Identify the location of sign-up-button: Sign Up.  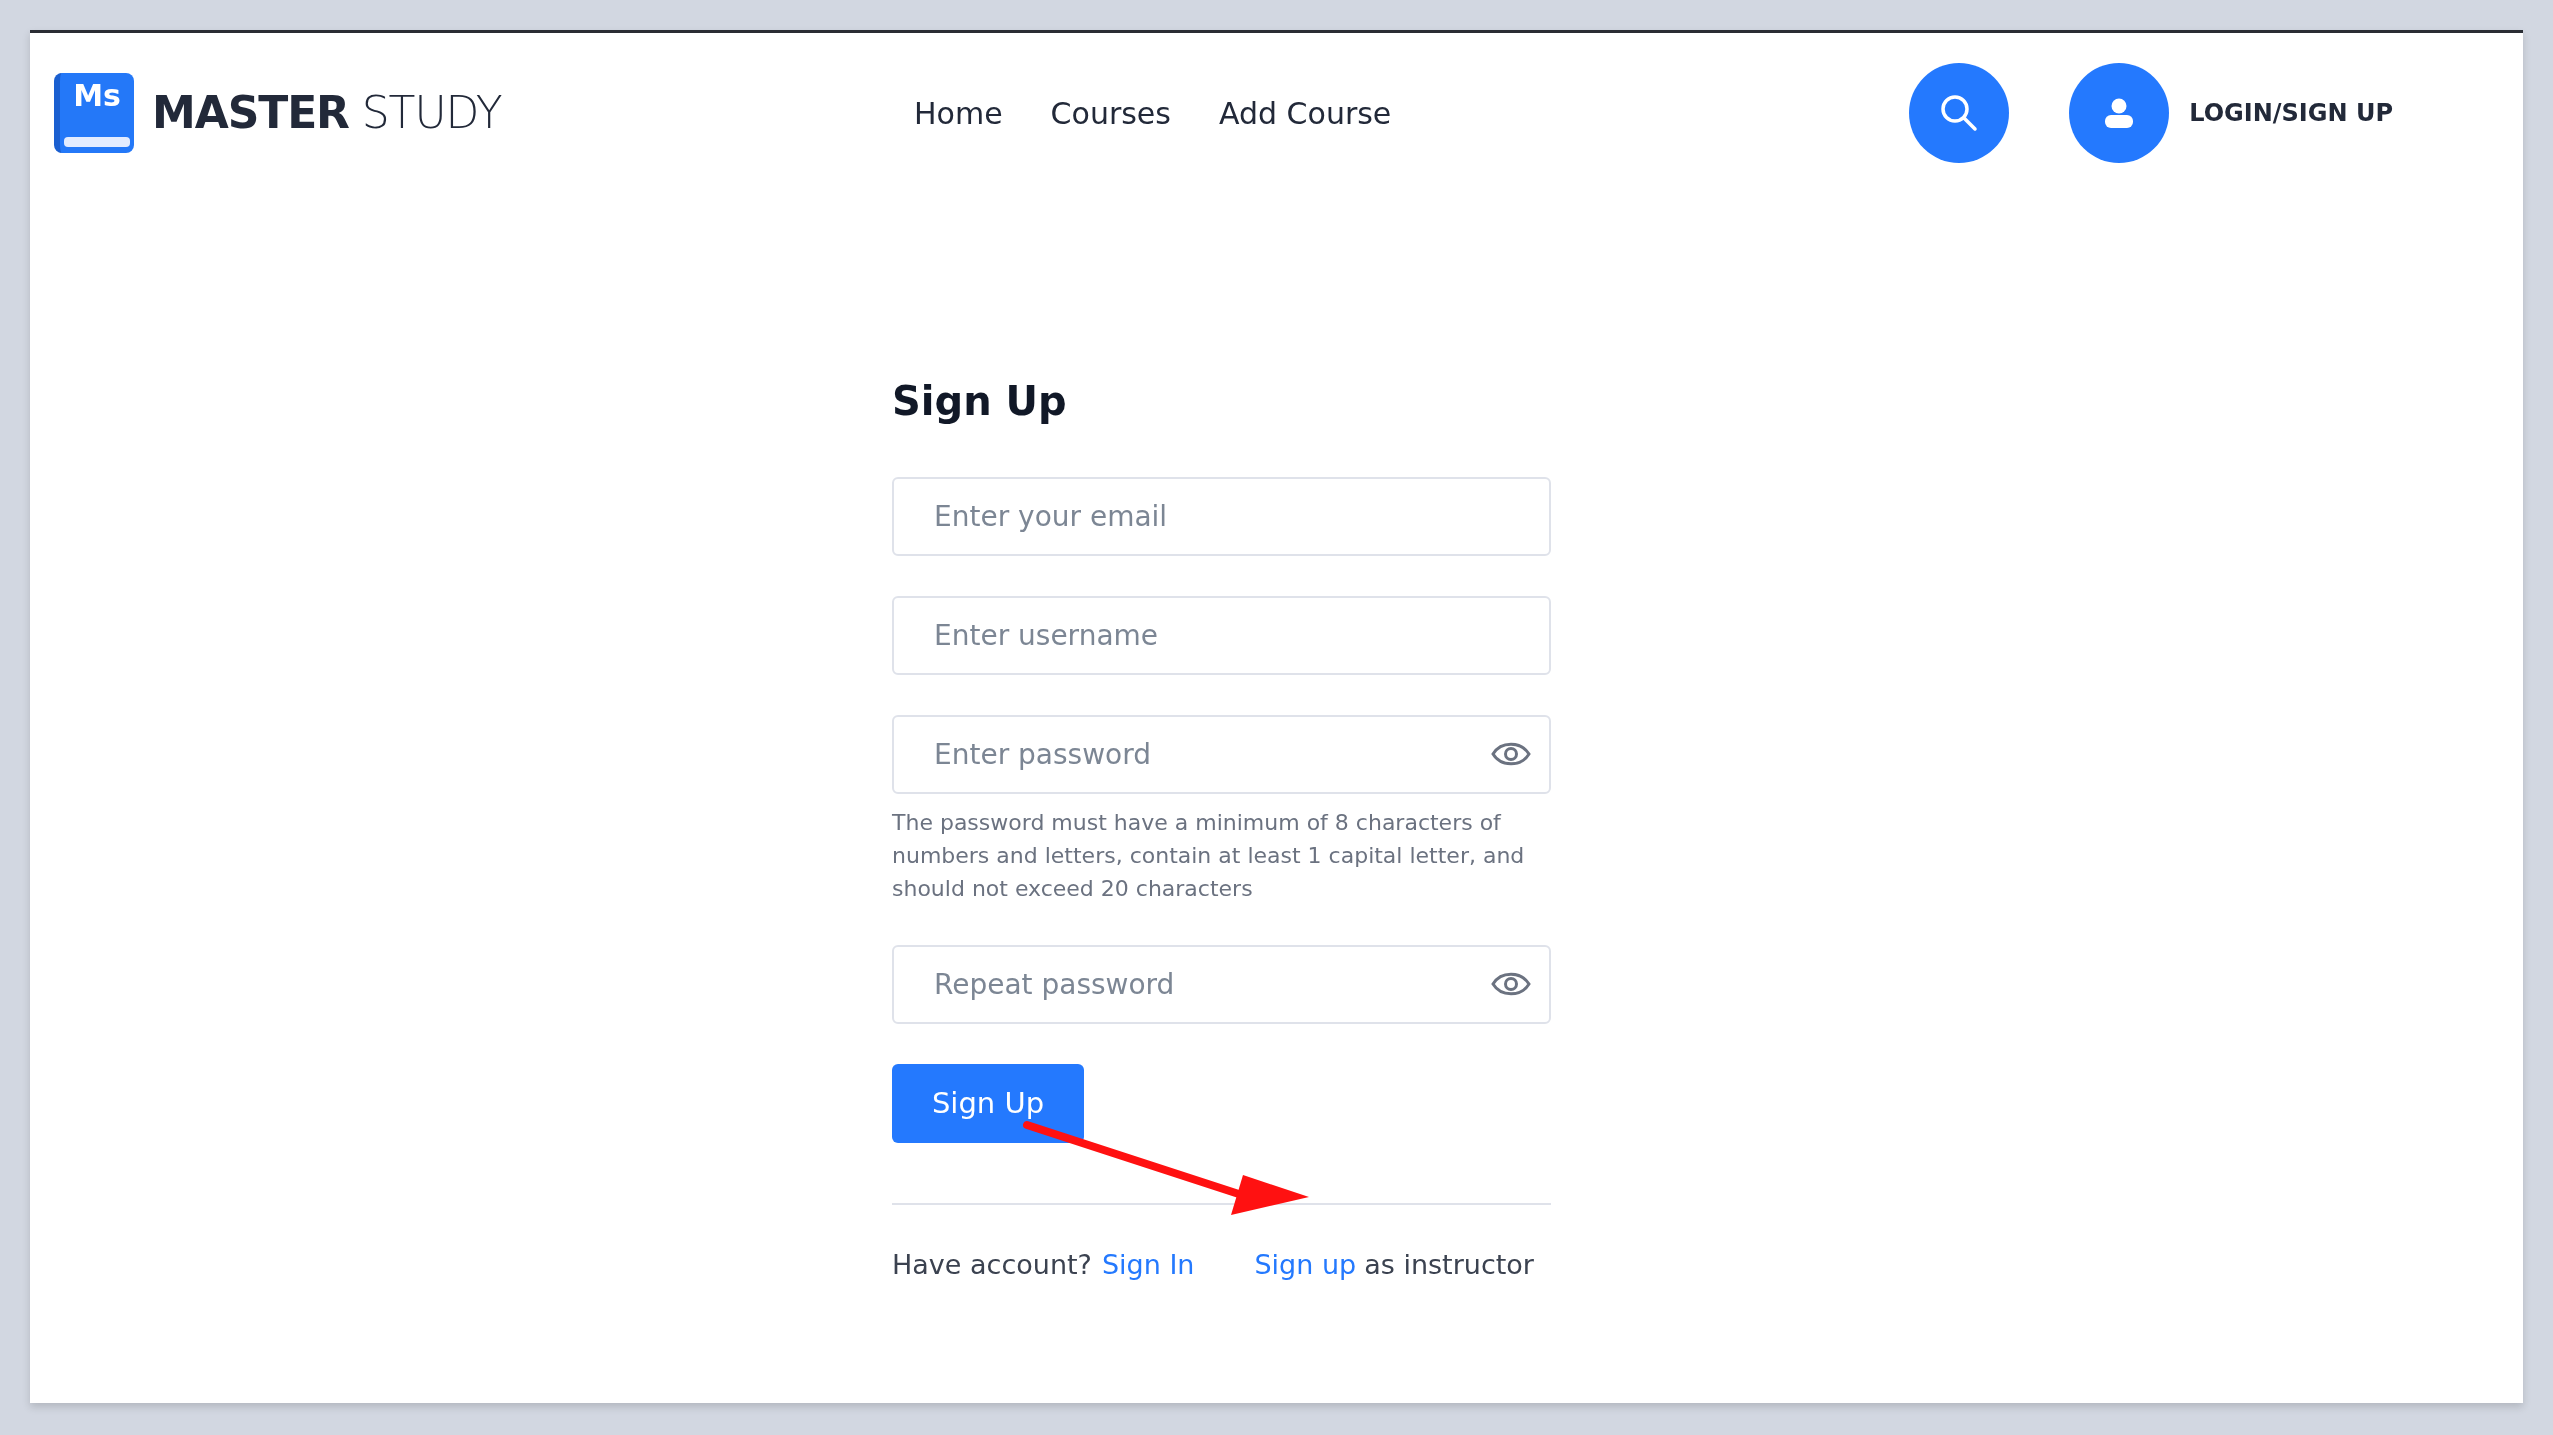
(988, 1103).